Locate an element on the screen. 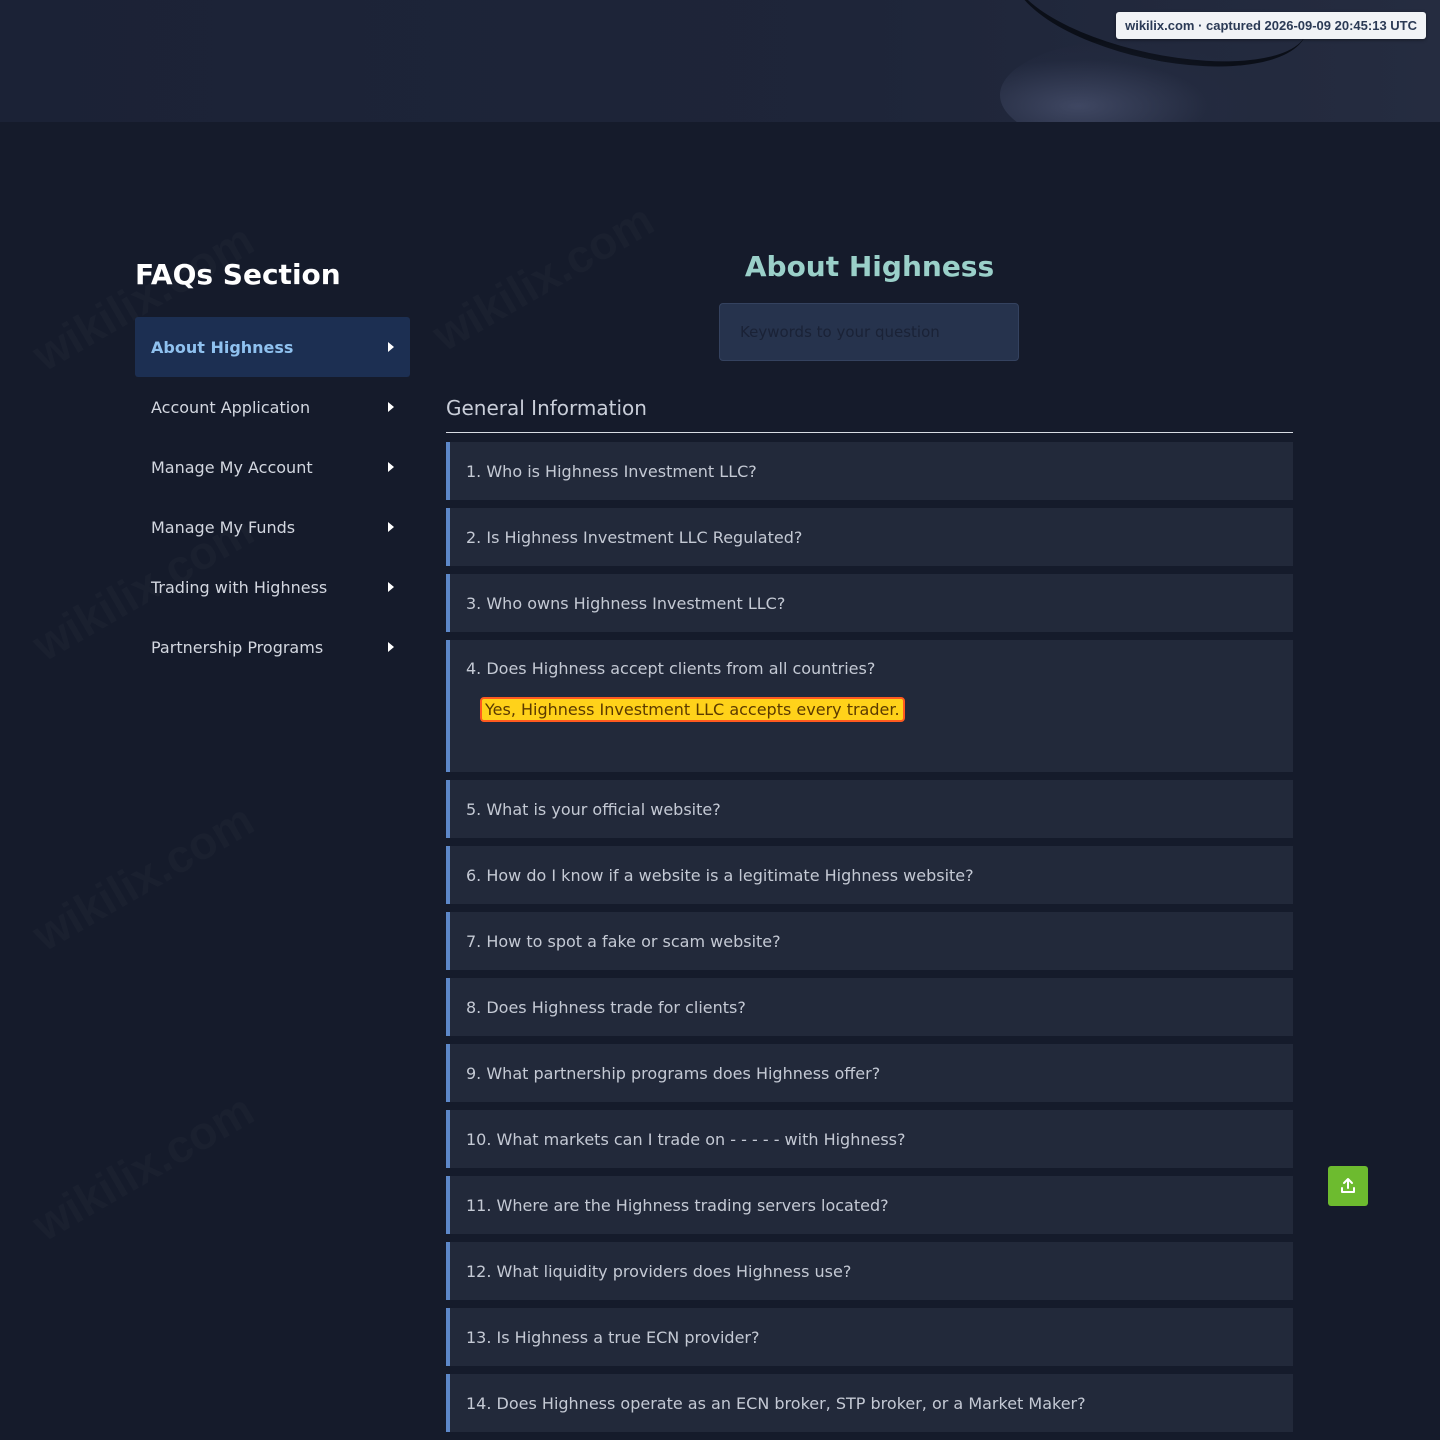 This screenshot has height=1440, width=1440. sidebar-item-label: About Highness is located at coordinates (222, 347).